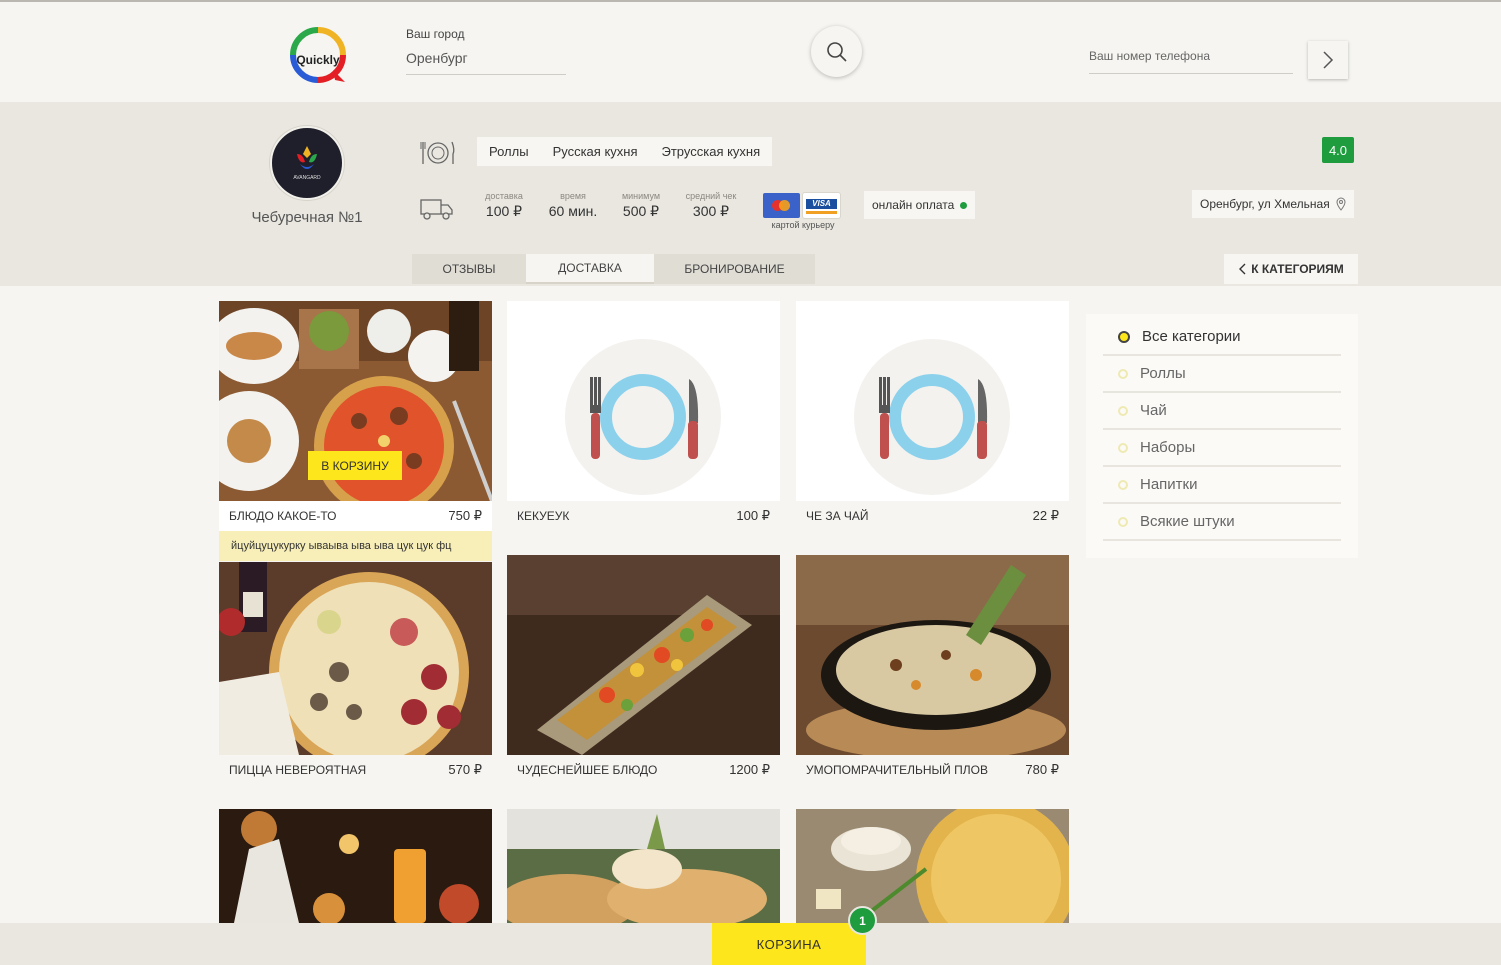 Image resolution: width=1501 pixels, height=965 pixels. I want to click on category-item-all: Все категории, so click(1222, 337).